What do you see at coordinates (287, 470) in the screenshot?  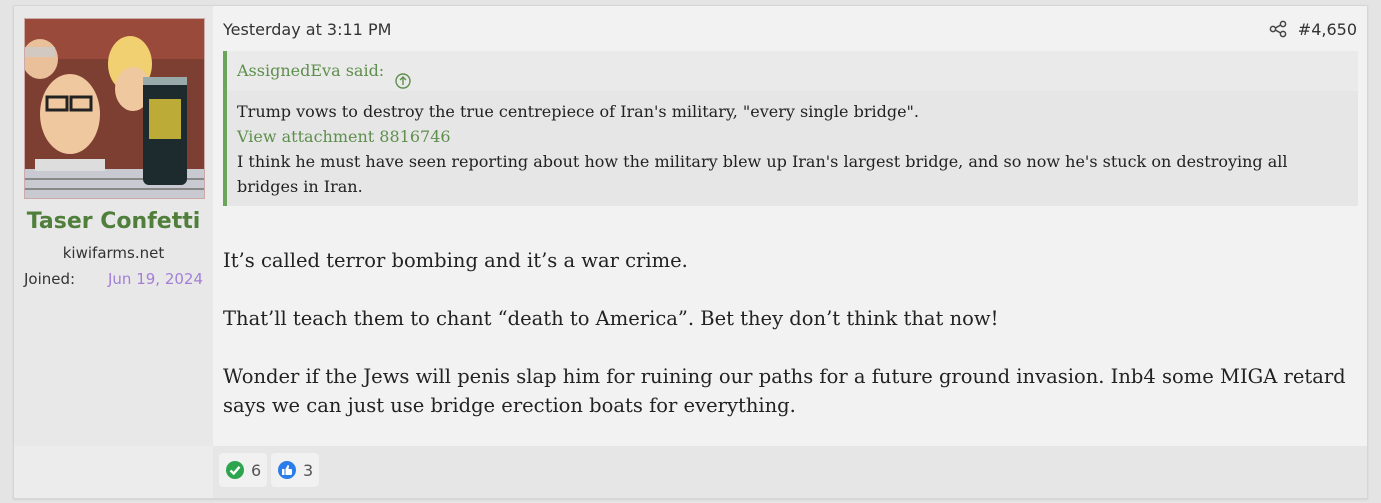 I see `thumbs-up-icon` at bounding box center [287, 470].